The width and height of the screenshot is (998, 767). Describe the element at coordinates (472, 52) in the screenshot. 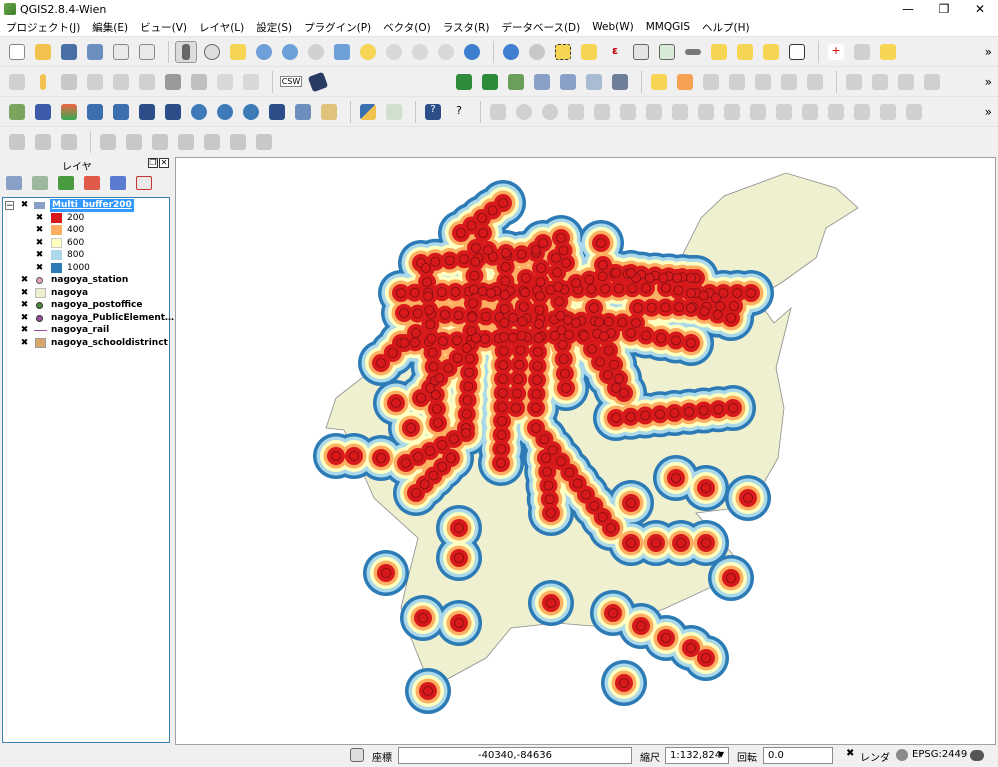

I see `refresh-icon` at that location.